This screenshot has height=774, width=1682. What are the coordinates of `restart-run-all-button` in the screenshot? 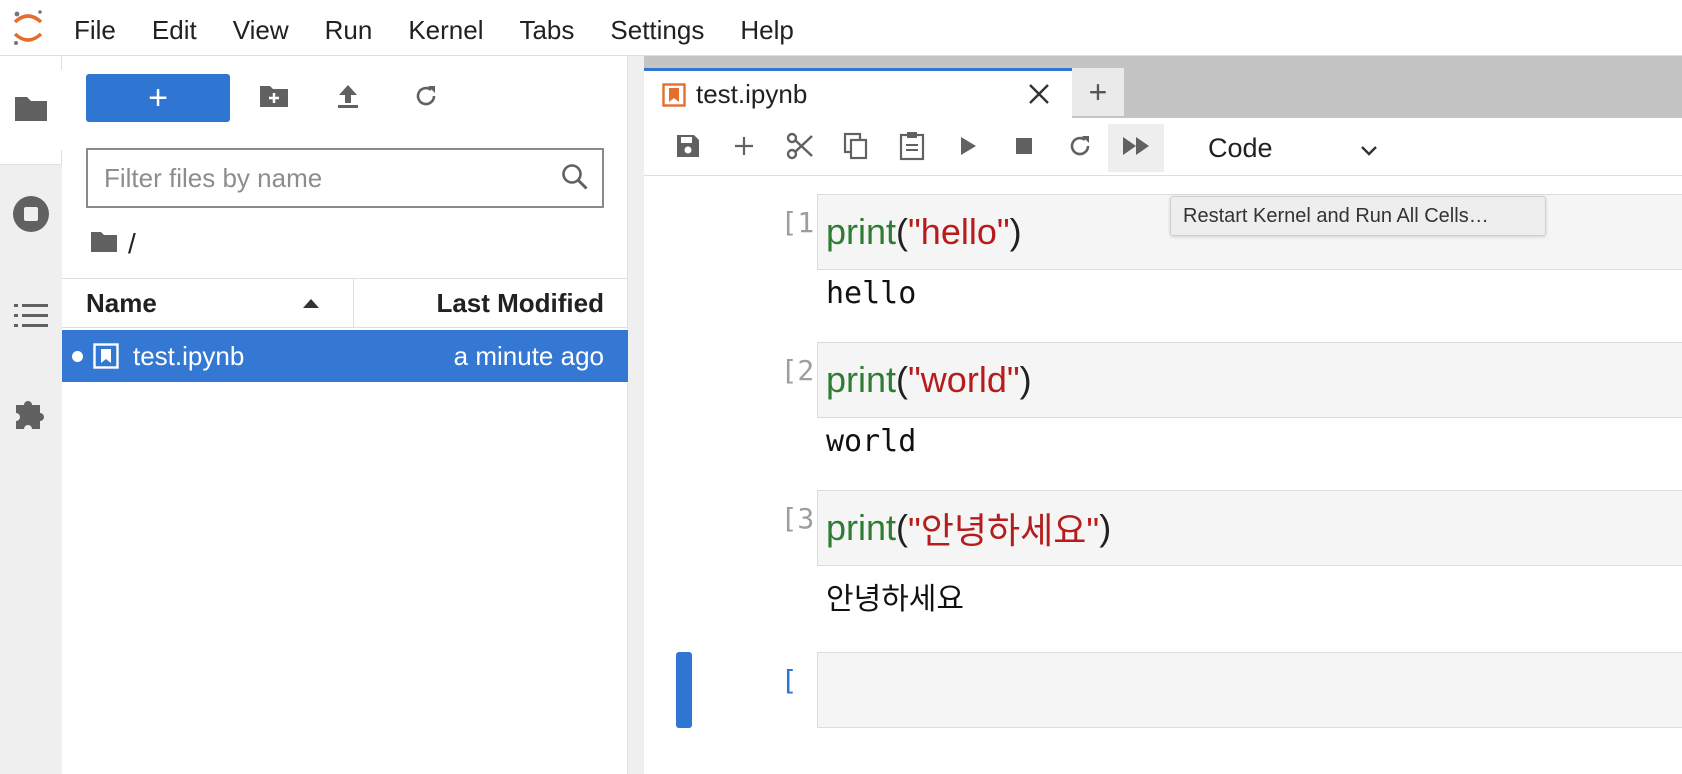 It's located at (1136, 148).